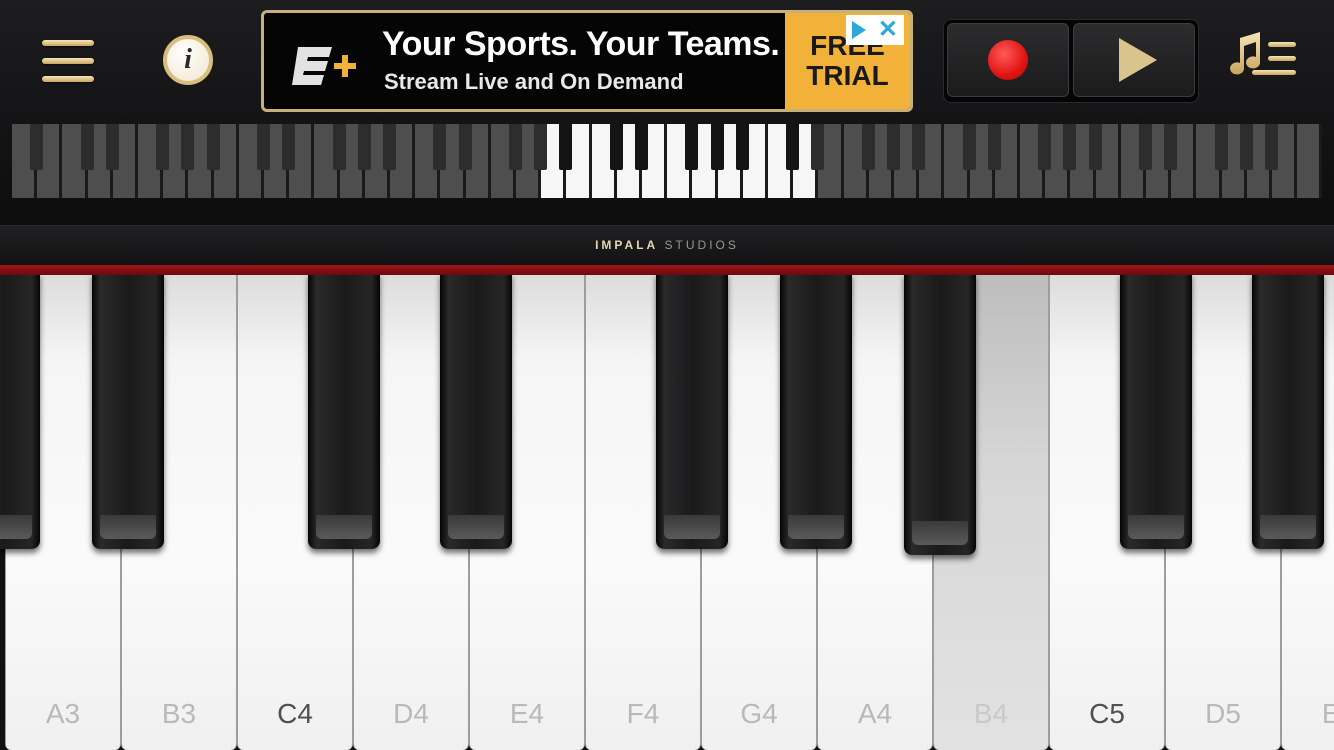  I want to click on key-label: B3, so click(179, 713).